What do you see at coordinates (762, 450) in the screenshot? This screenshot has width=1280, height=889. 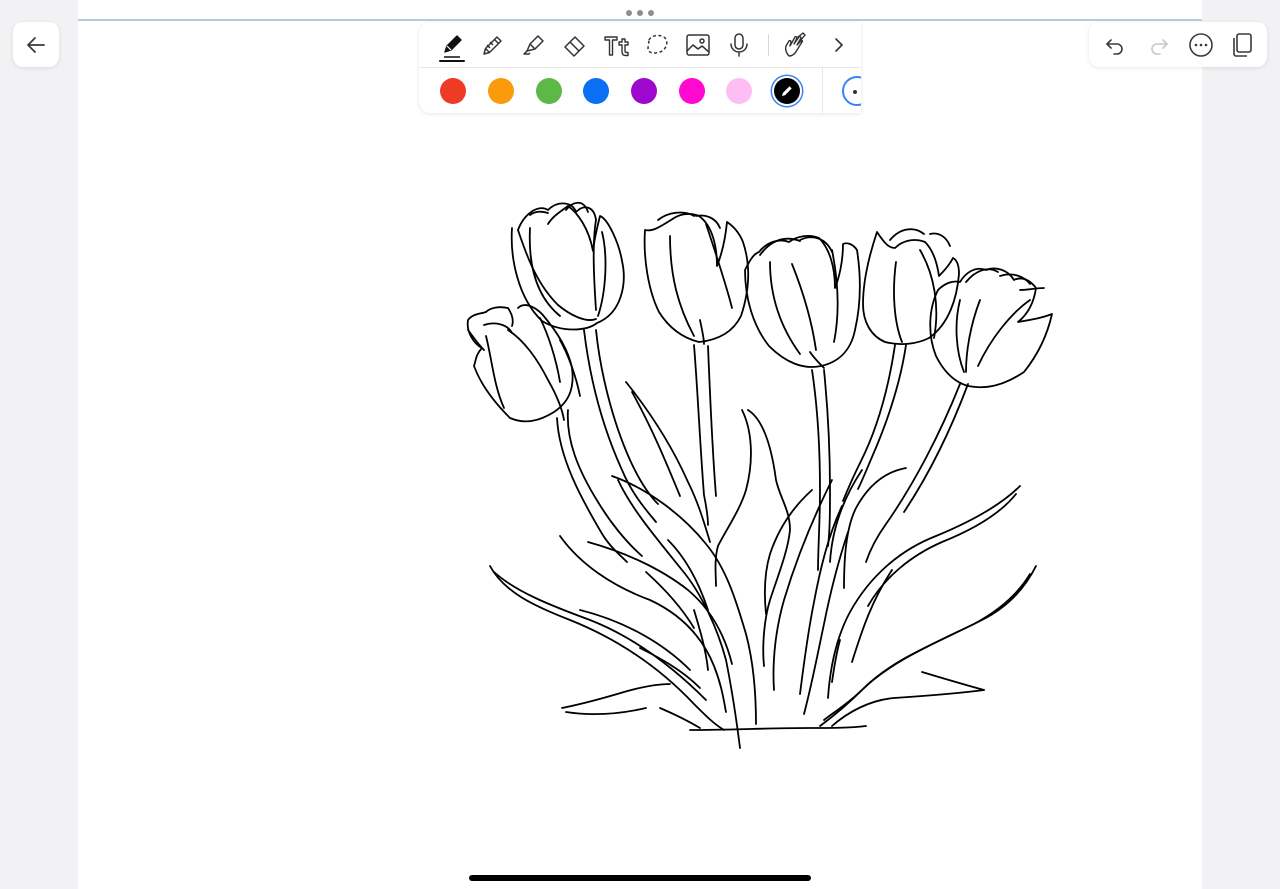 I see `stems` at bounding box center [762, 450].